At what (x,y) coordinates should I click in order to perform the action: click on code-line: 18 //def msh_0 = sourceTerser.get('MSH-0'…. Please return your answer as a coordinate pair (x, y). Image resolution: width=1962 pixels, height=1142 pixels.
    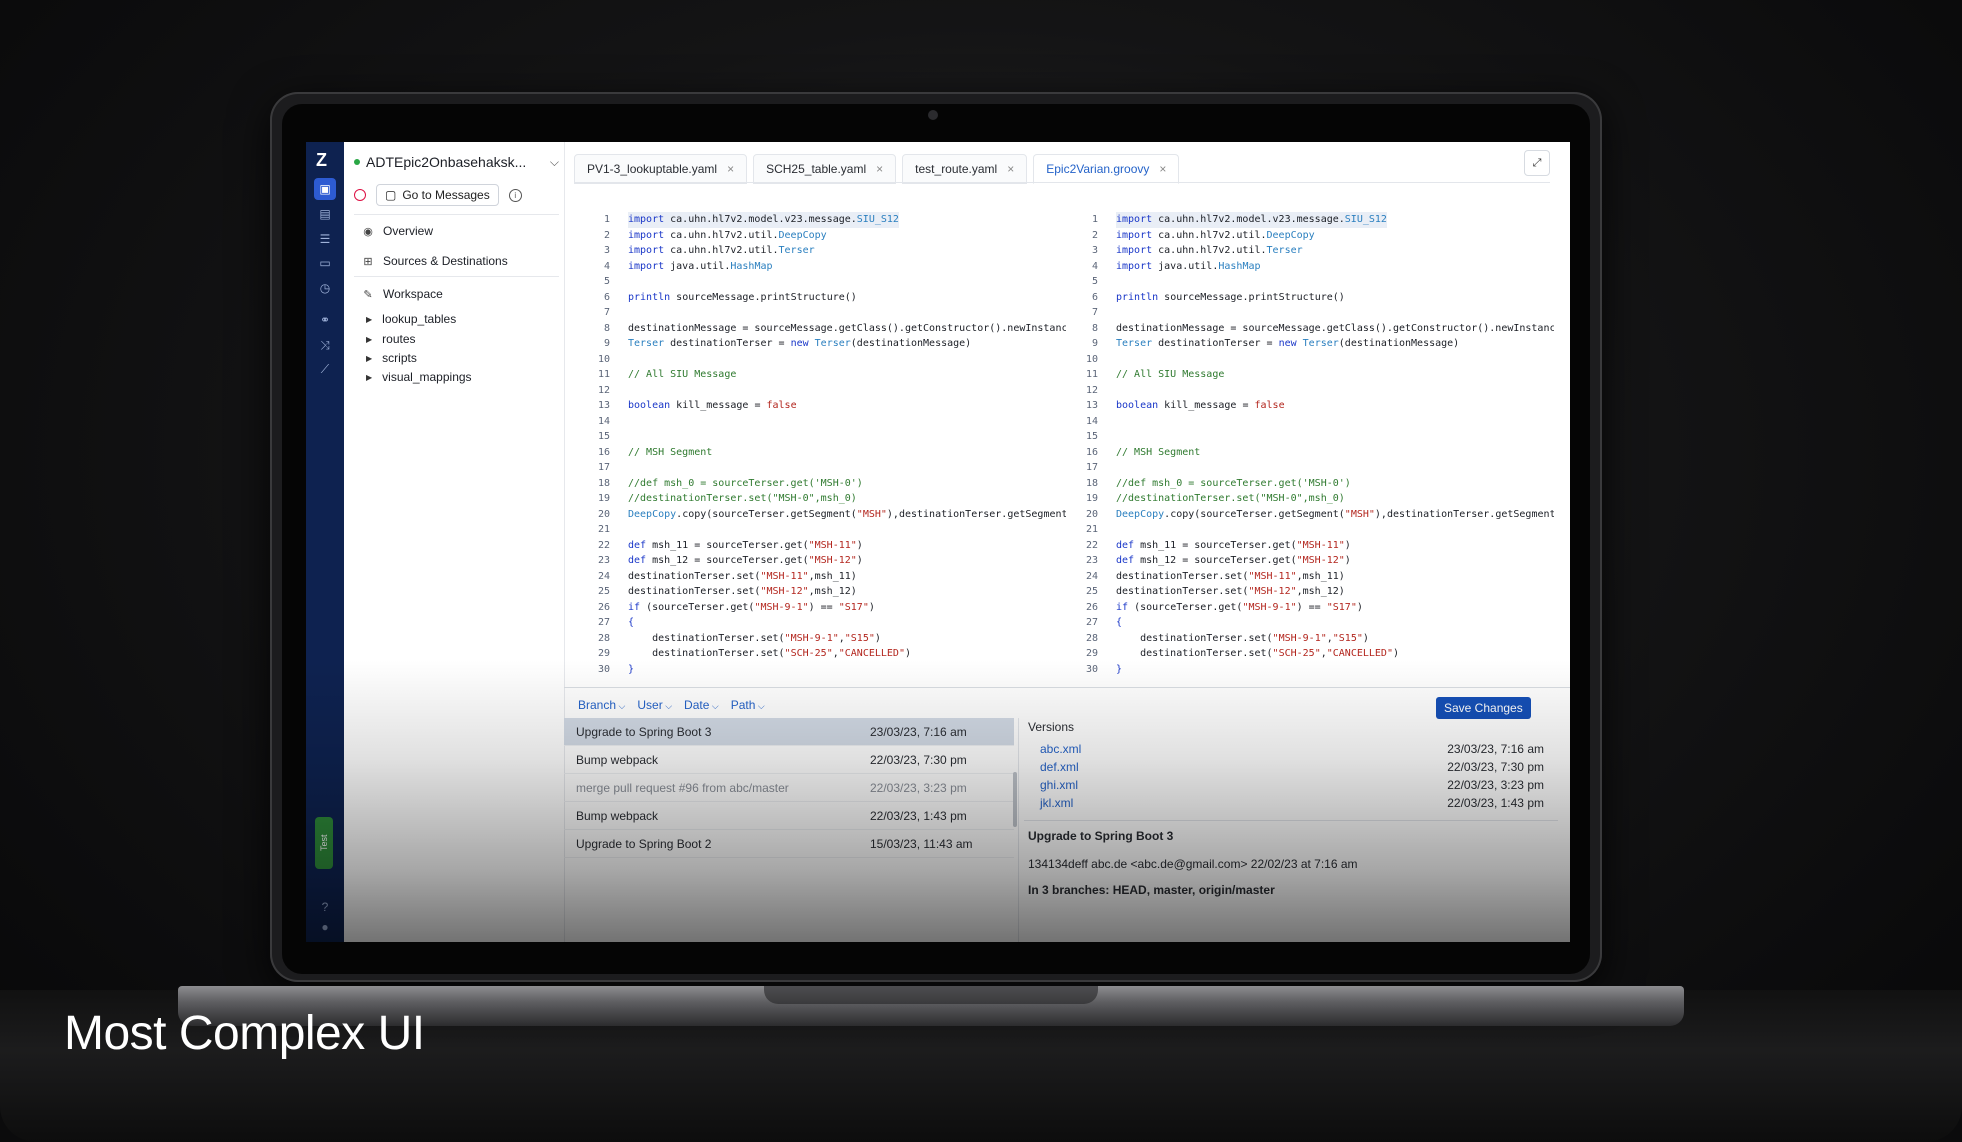
    Looking at the image, I should click on (1309, 484).